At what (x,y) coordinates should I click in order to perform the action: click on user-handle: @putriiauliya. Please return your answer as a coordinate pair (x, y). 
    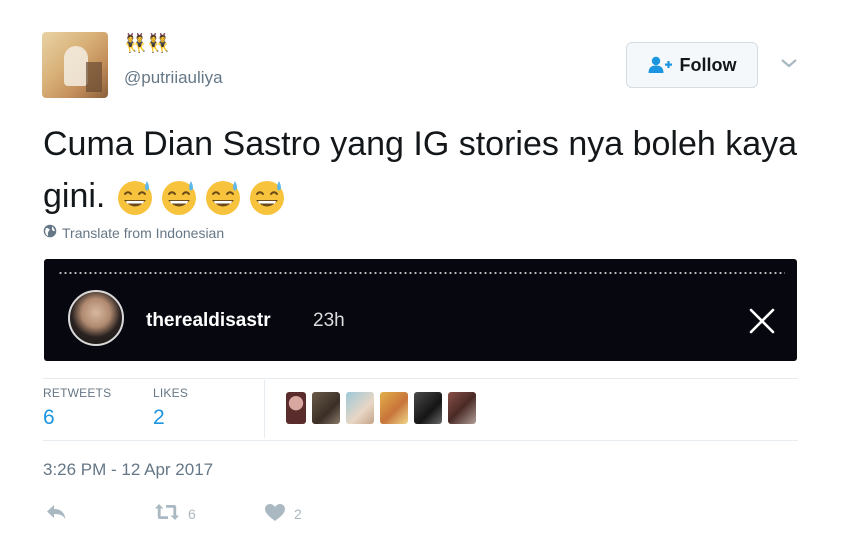
    Looking at the image, I should click on (173, 78).